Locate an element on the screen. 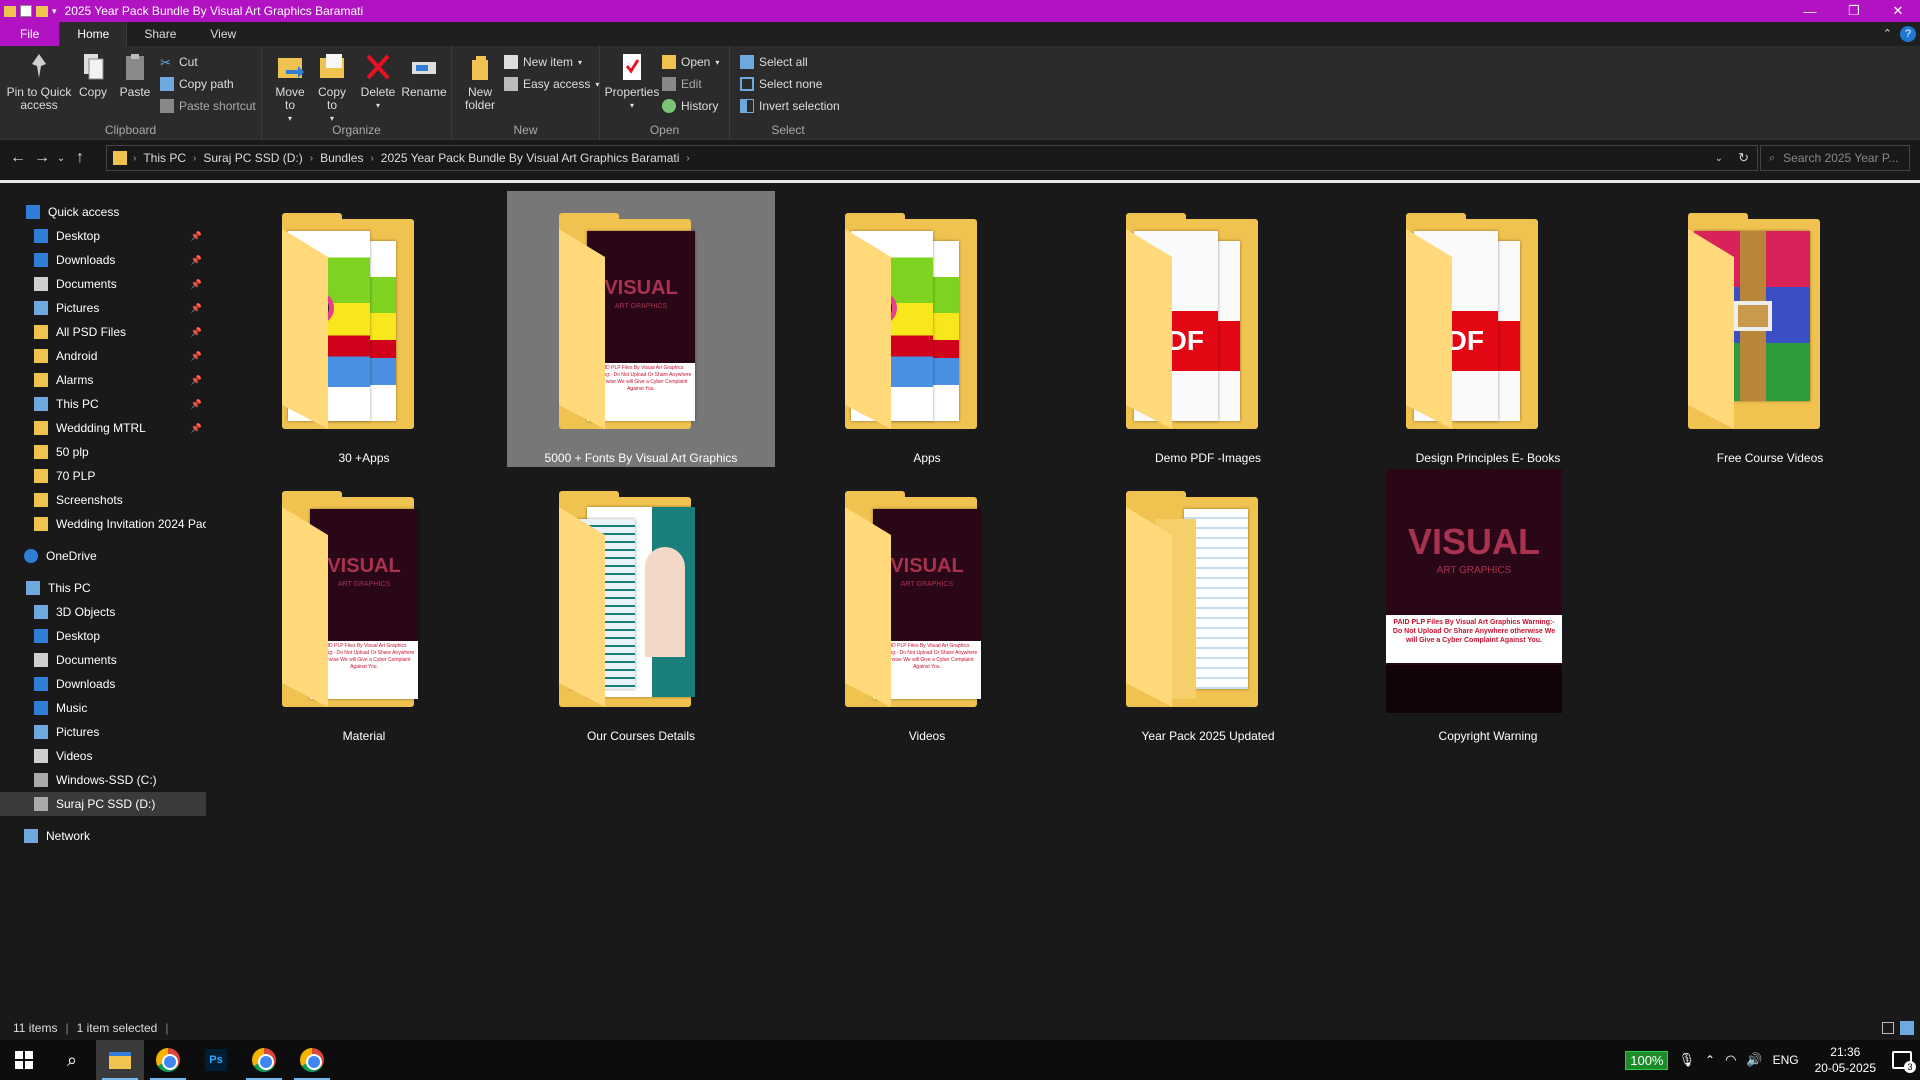 This screenshot has height=1080, width=1920. notification-center-icon: 3 is located at coordinates (1904, 1062).